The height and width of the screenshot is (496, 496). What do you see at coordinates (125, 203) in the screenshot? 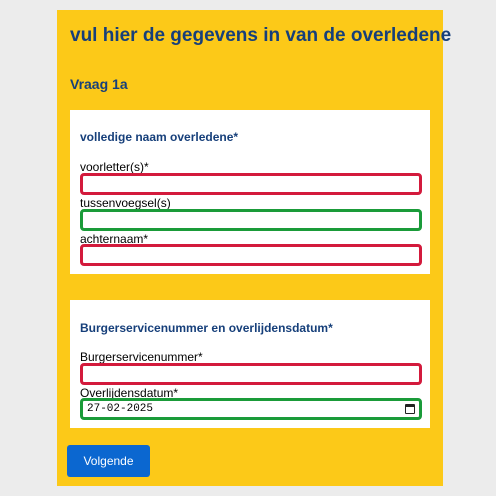
I see `prefix-label: tussenvoegsel(s)` at bounding box center [125, 203].